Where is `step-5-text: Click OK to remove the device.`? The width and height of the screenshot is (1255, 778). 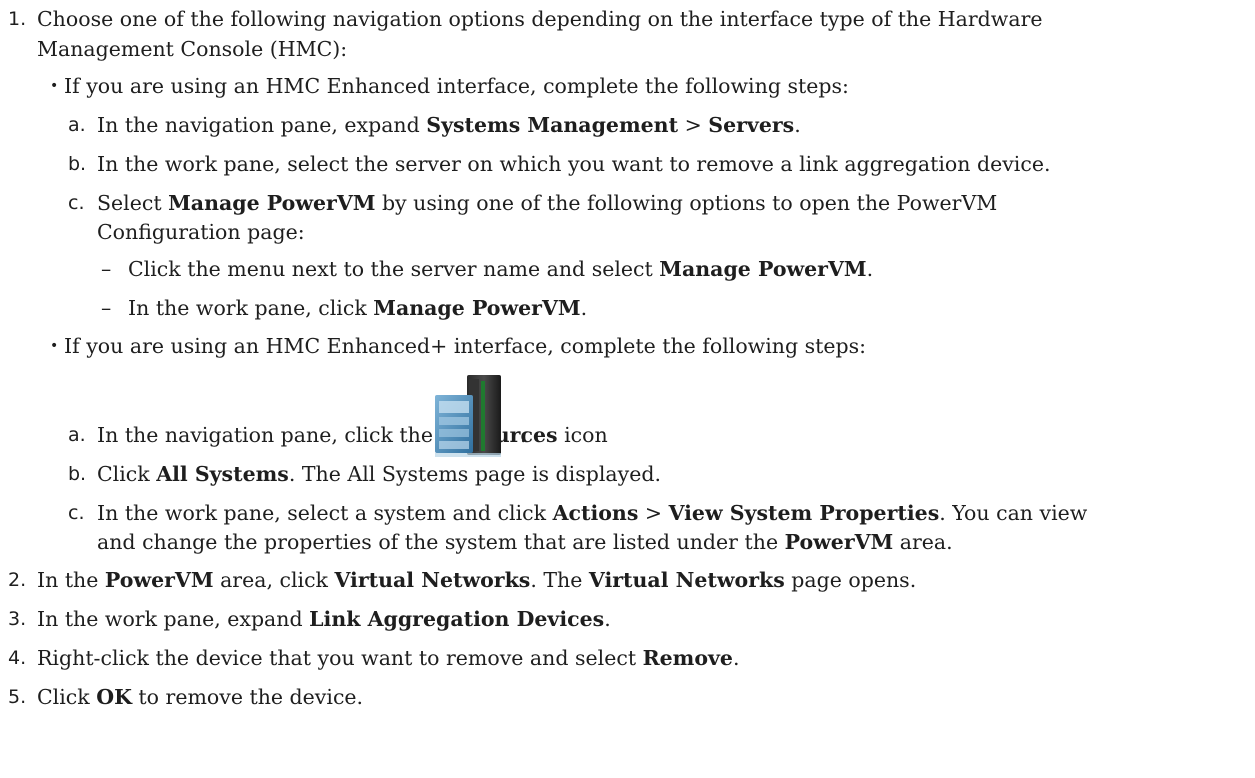 step-5-text: Click OK to remove the device. is located at coordinates (200, 697).